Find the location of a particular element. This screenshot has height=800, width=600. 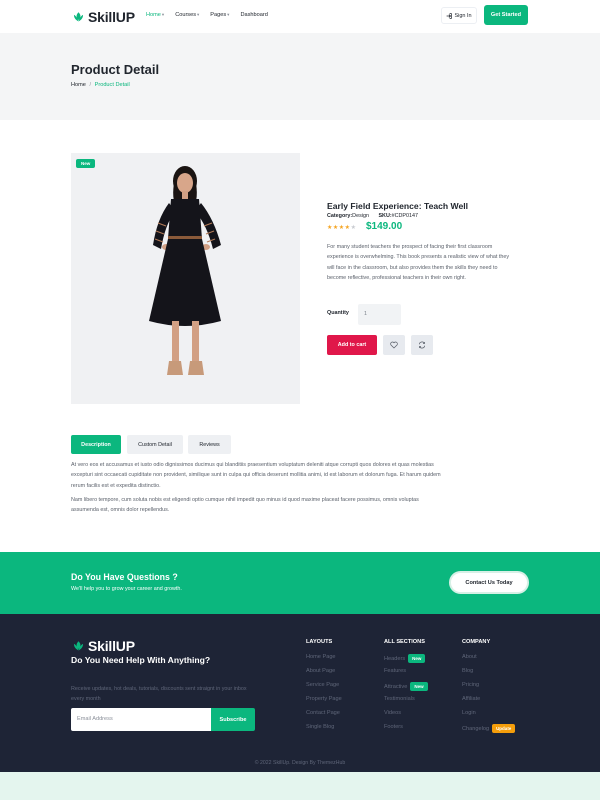

add-to-cart-label: Add to cart is located at coordinates (352, 345).